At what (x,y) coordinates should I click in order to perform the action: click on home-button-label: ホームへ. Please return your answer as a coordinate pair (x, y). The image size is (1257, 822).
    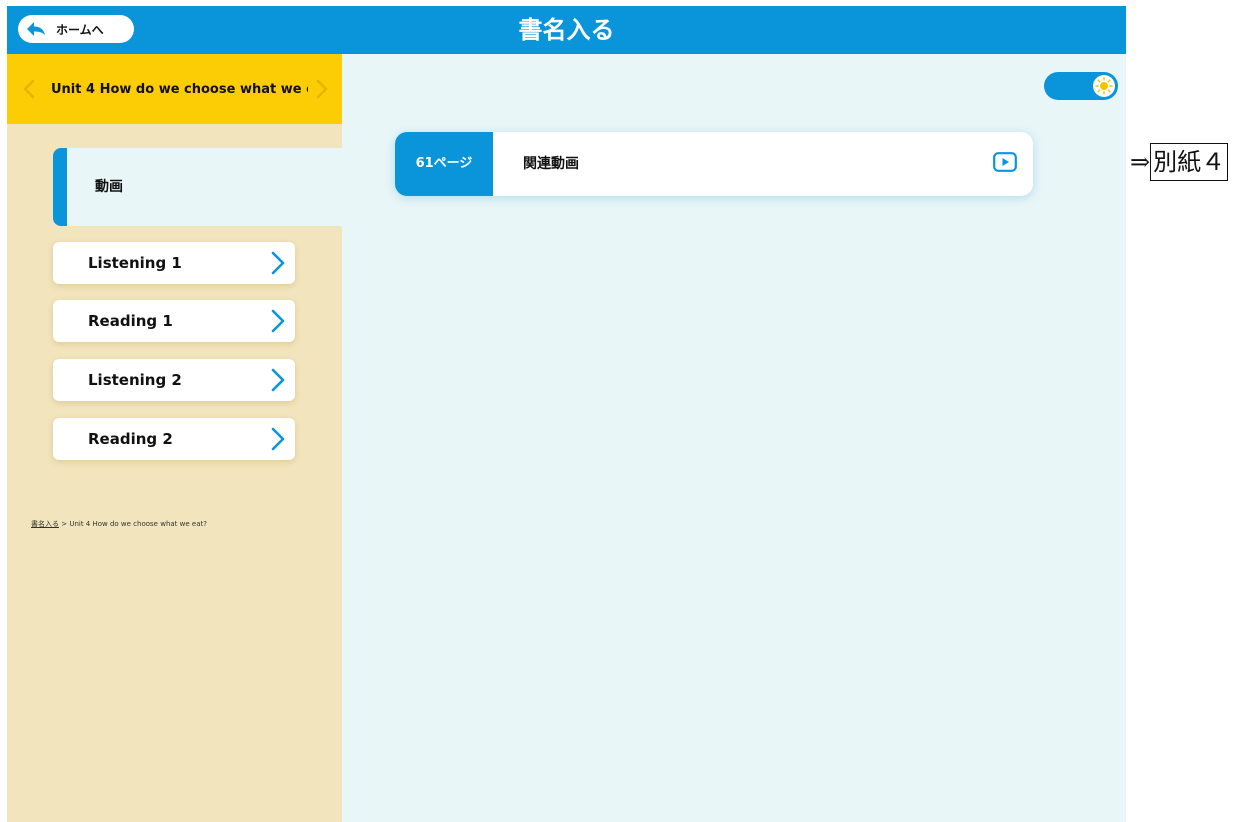
    Looking at the image, I should click on (80, 29).